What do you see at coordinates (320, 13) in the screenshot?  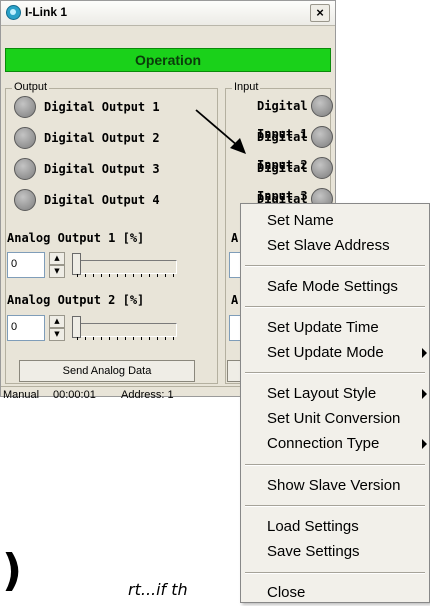 I see `close-button: ×` at bounding box center [320, 13].